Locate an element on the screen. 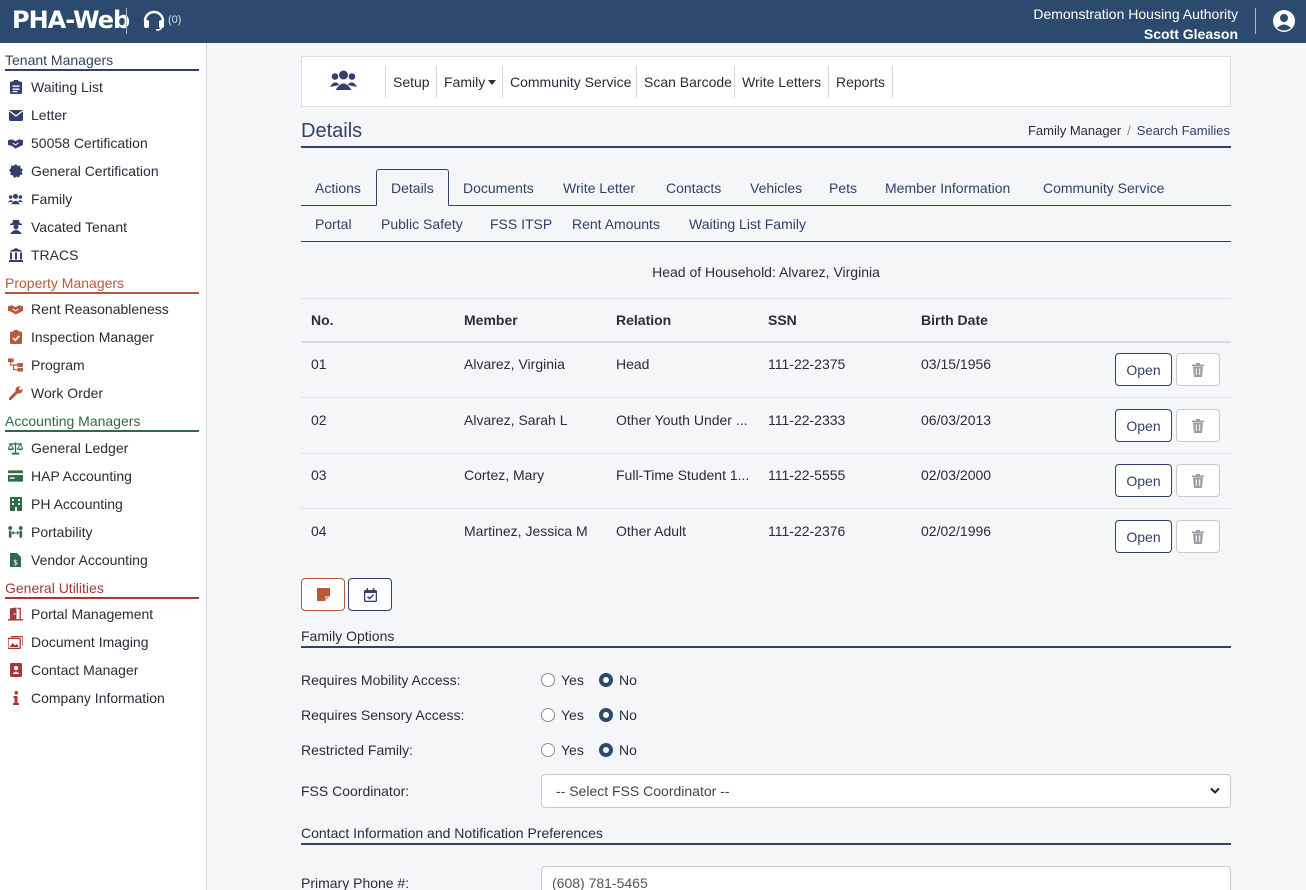  tab-member-information: Member Information is located at coordinates (947, 188).